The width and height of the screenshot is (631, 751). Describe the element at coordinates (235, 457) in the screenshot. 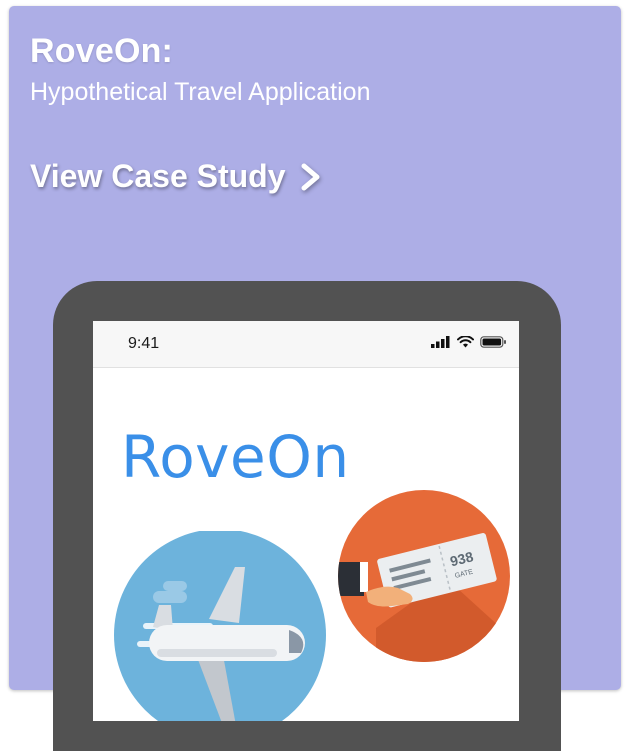

I see `app-name-logo: RoveOn` at that location.